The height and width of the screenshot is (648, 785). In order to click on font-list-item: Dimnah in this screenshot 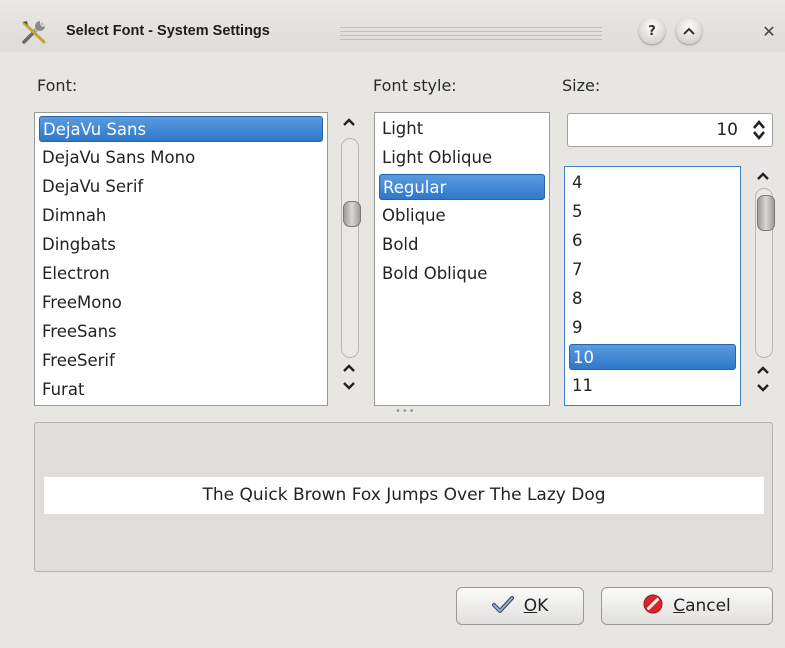, I will do `click(181, 216)`.